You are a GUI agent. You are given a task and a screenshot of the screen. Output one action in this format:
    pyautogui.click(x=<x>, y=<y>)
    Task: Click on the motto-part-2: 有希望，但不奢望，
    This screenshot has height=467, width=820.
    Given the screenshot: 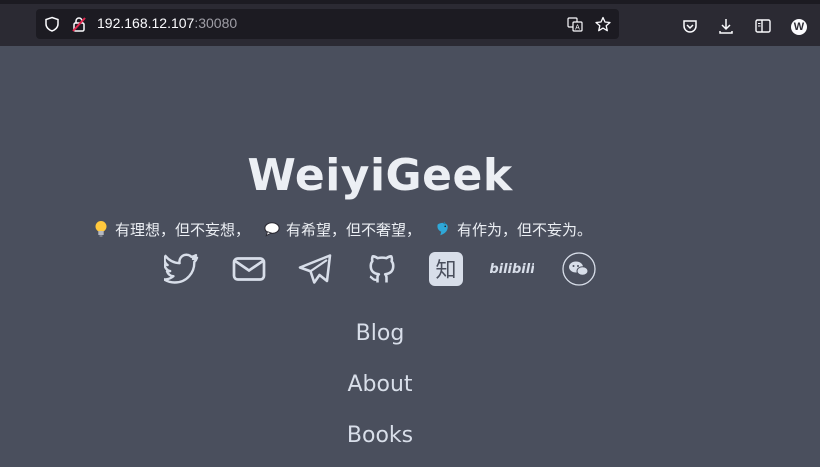 What is the action you would take?
    pyautogui.click(x=354, y=229)
    